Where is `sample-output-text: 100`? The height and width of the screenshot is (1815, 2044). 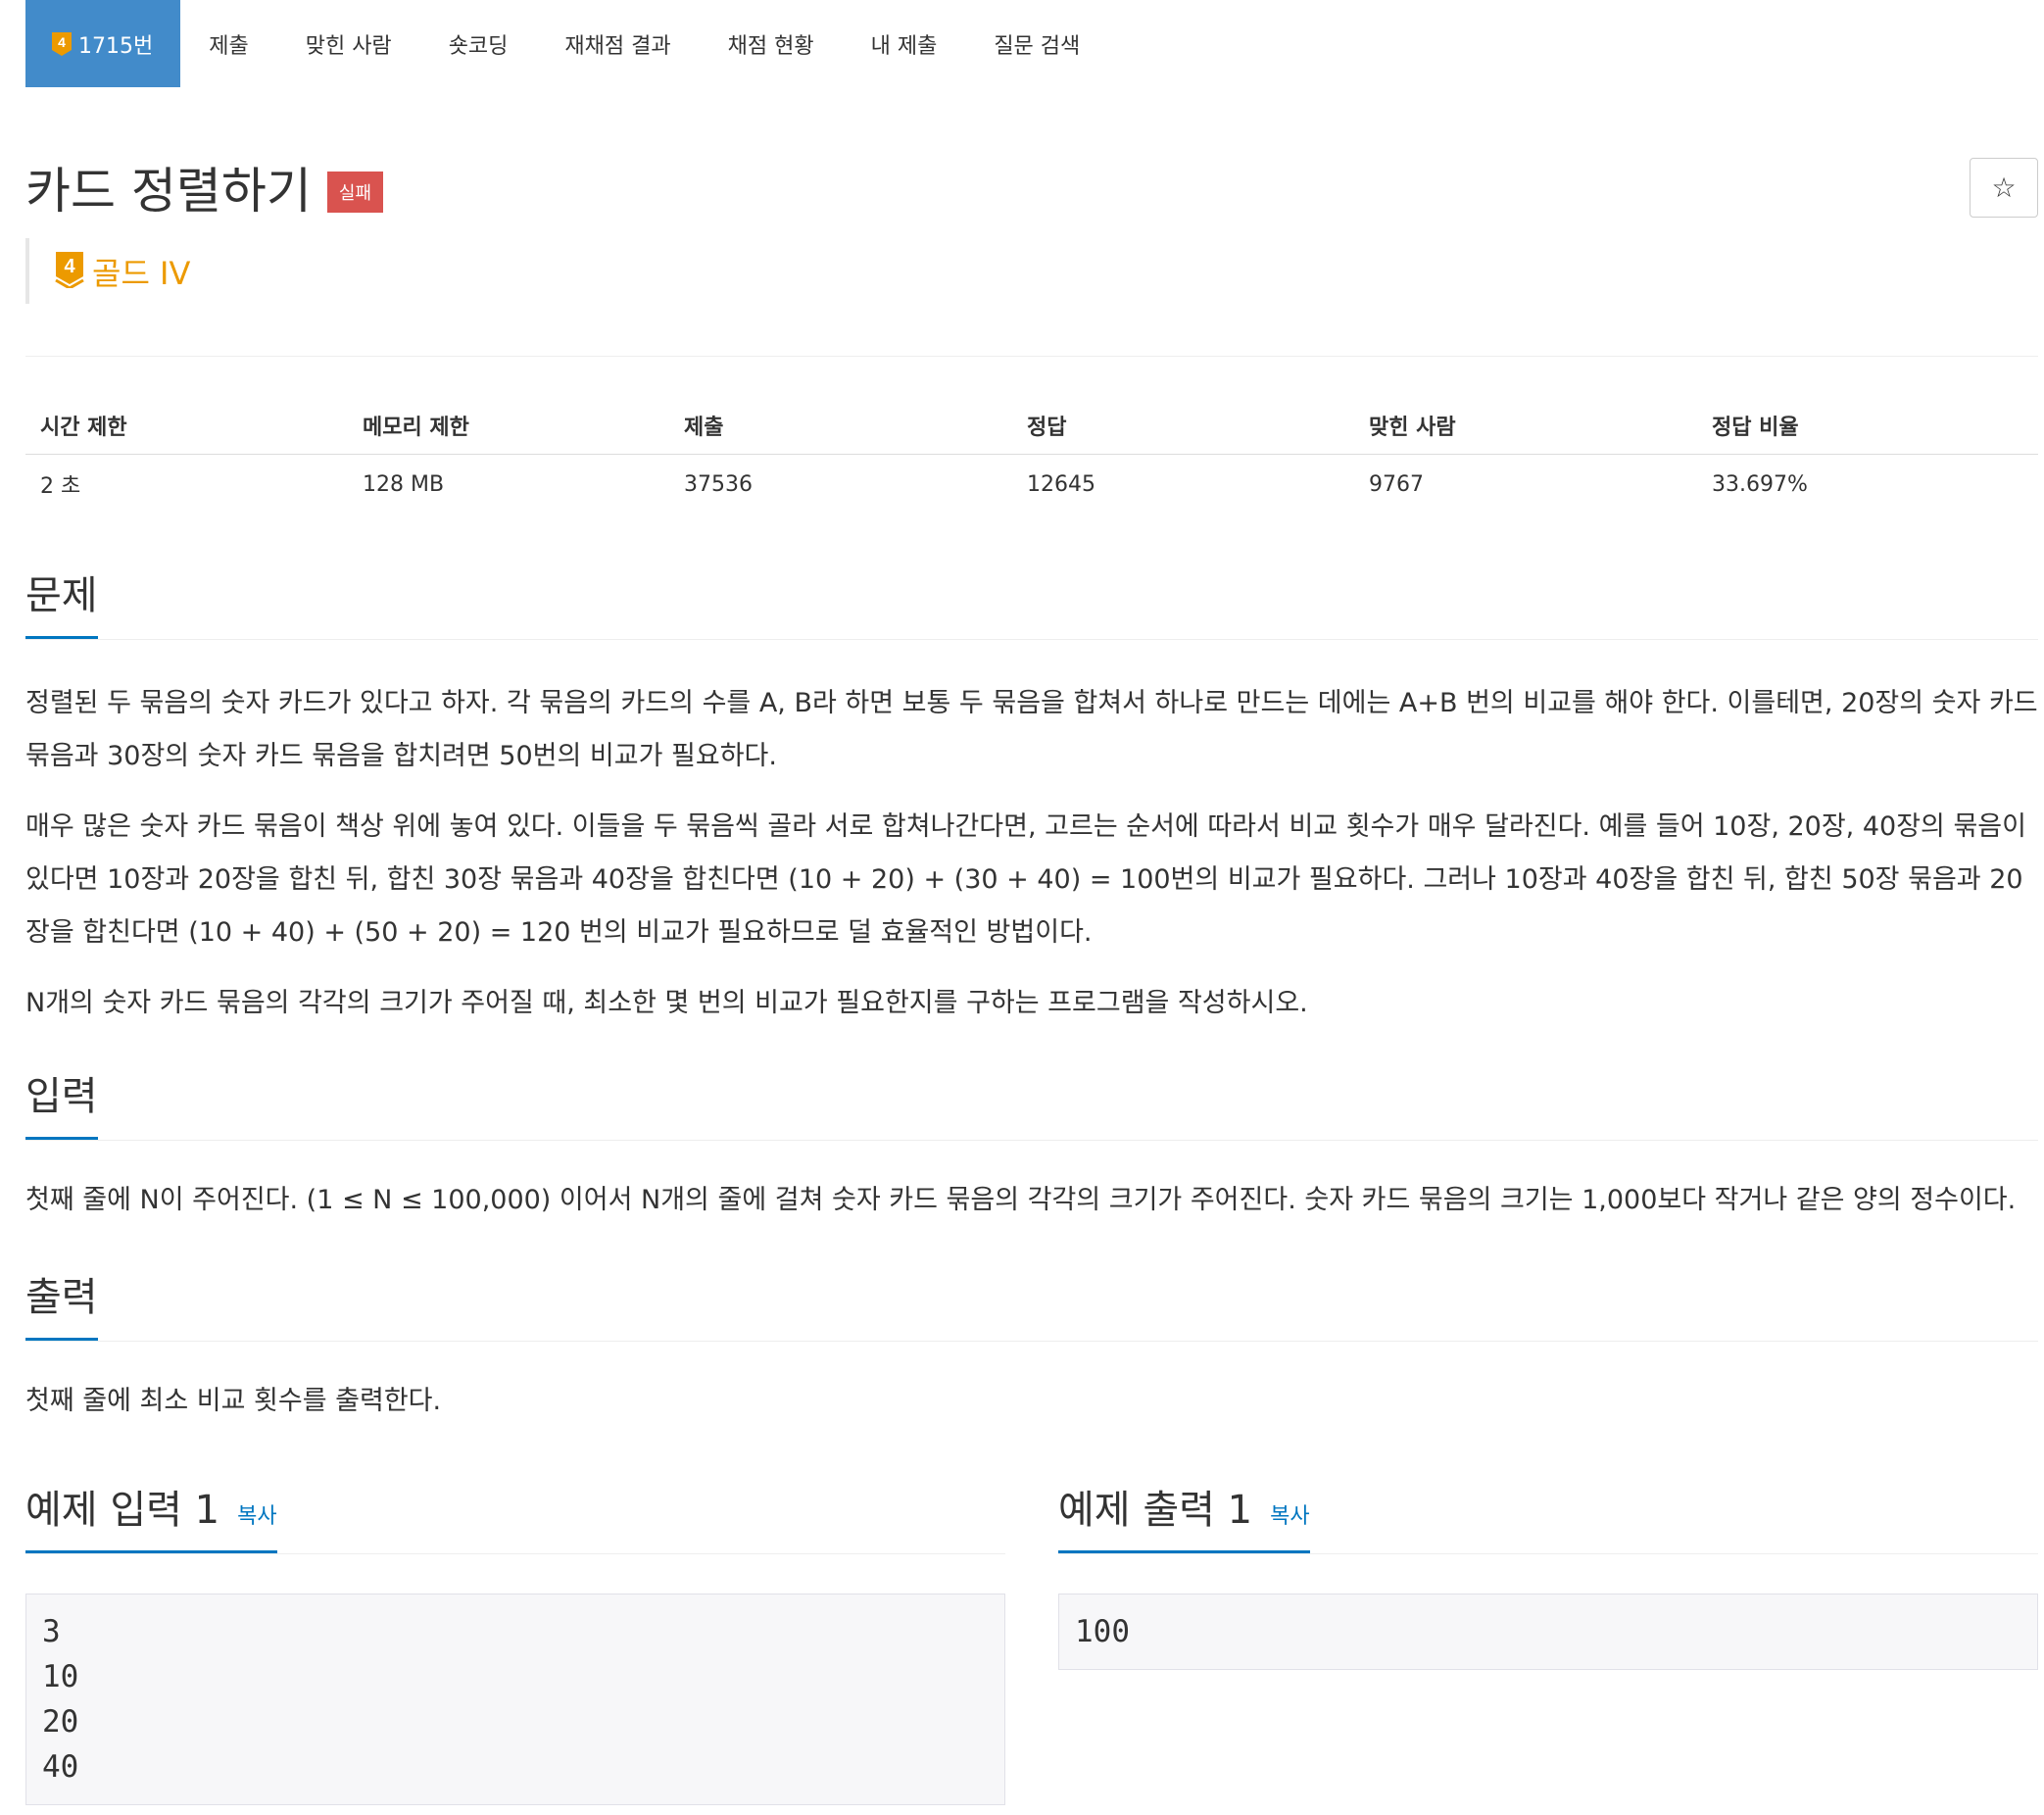 sample-output-text: 100 is located at coordinates (1548, 1632).